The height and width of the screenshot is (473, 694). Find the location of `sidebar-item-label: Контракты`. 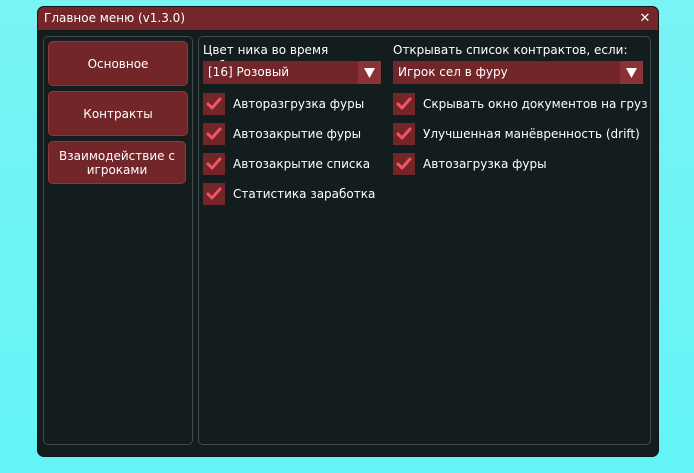

sidebar-item-label: Контракты is located at coordinates (118, 113).